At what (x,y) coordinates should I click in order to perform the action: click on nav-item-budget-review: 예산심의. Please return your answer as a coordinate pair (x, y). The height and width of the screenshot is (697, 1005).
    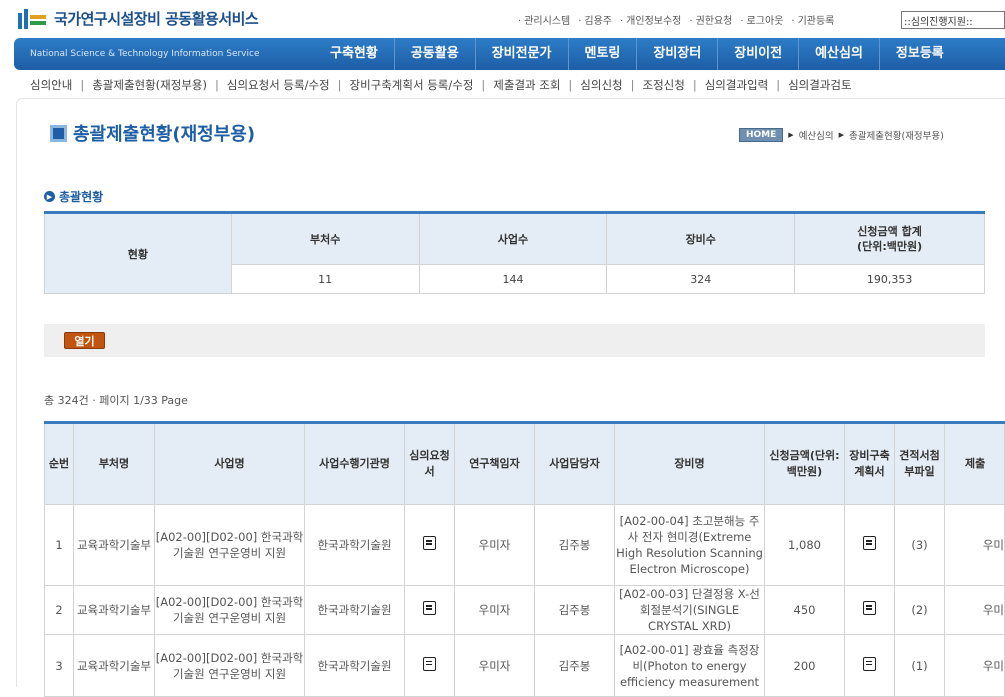
    Looking at the image, I should click on (838, 54).